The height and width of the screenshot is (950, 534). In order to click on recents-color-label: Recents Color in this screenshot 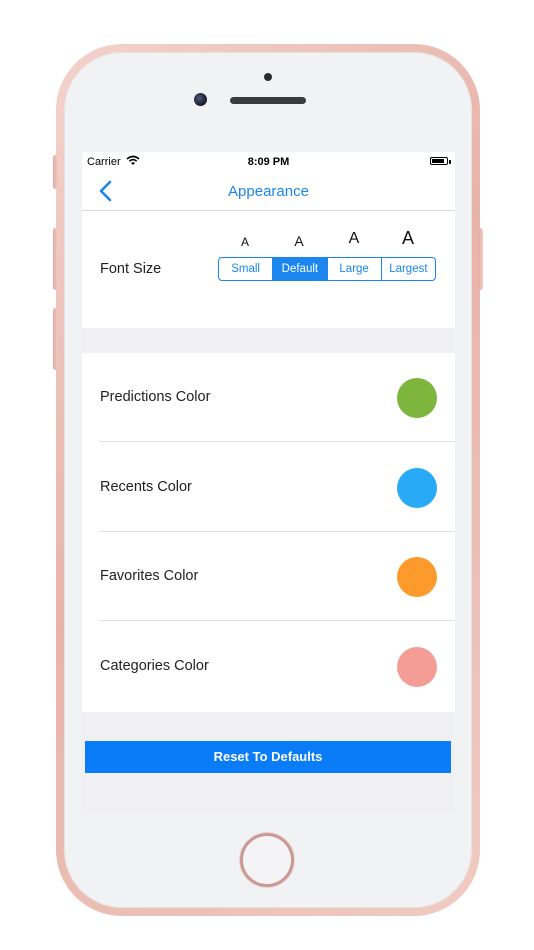, I will do `click(146, 487)`.